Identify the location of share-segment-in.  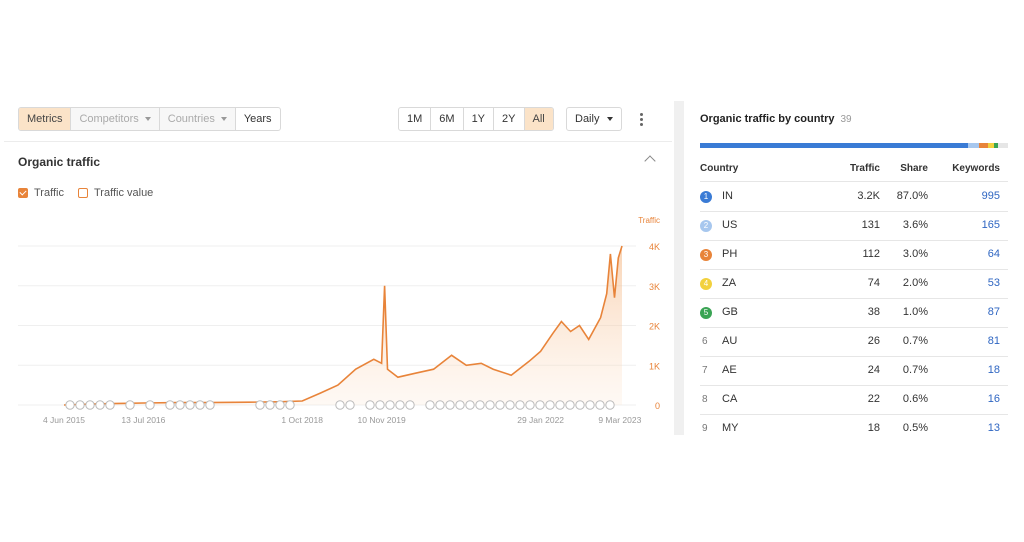
(834, 145).